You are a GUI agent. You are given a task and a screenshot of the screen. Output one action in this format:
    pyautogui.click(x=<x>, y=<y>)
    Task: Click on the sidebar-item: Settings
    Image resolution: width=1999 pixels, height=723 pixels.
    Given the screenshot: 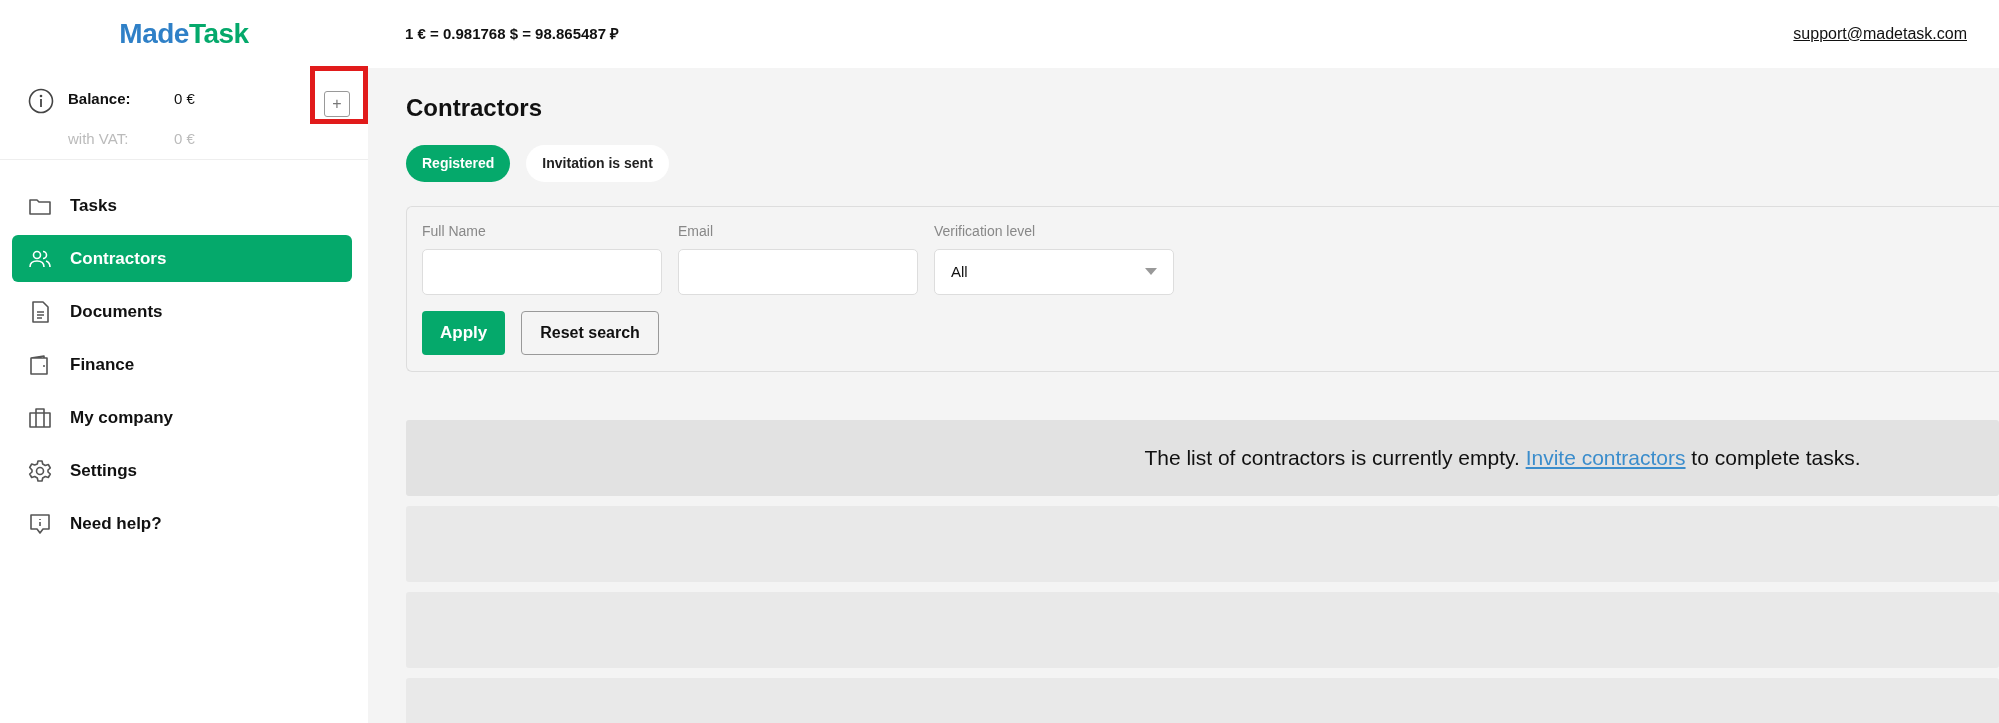 What is the action you would take?
    pyautogui.click(x=182, y=470)
    